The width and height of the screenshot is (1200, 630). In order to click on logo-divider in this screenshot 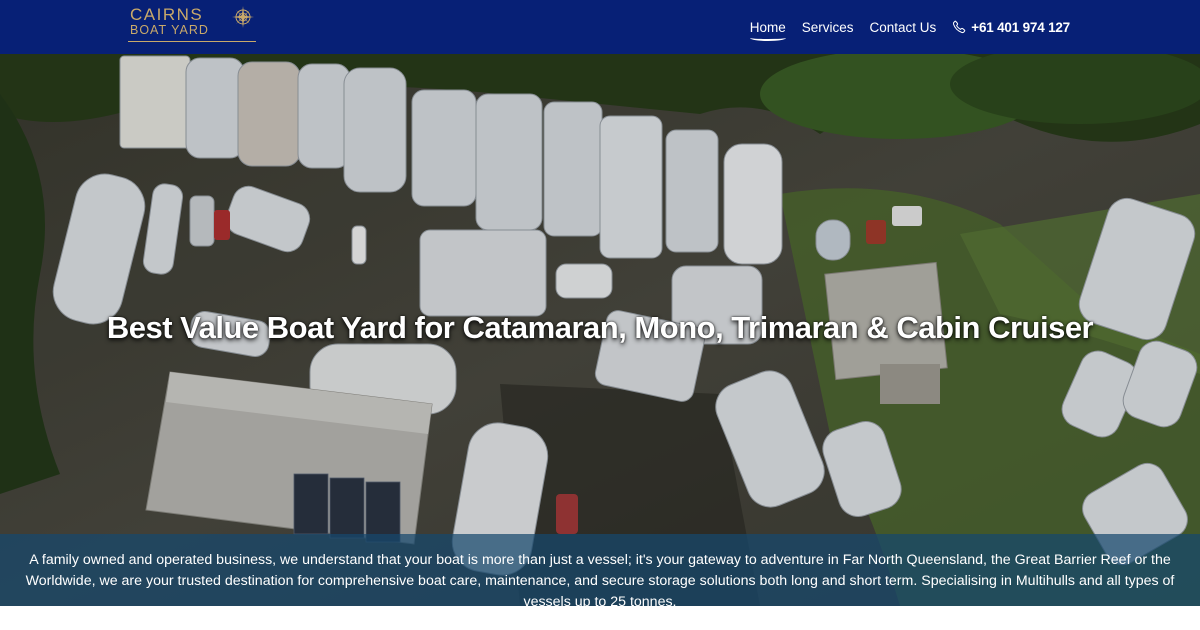, I will do `click(192, 41)`.